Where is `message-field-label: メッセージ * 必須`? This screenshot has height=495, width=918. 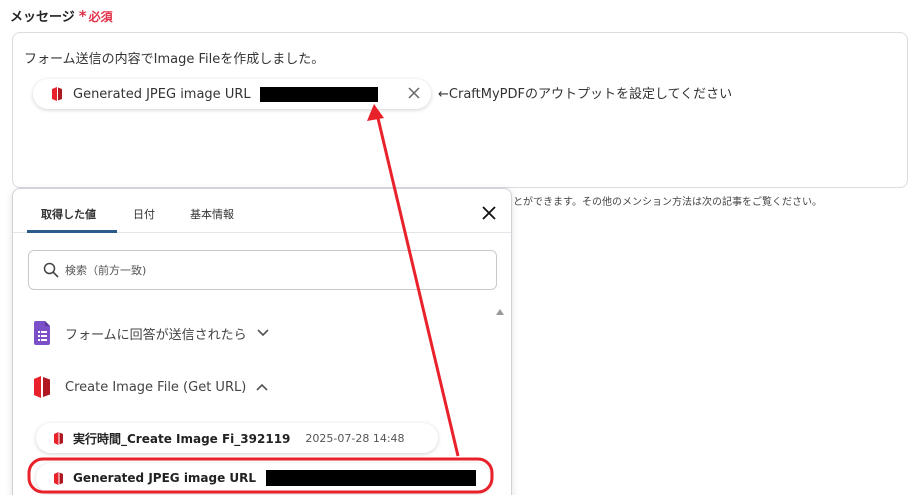
message-field-label: メッセージ * 必須 is located at coordinates (61, 16).